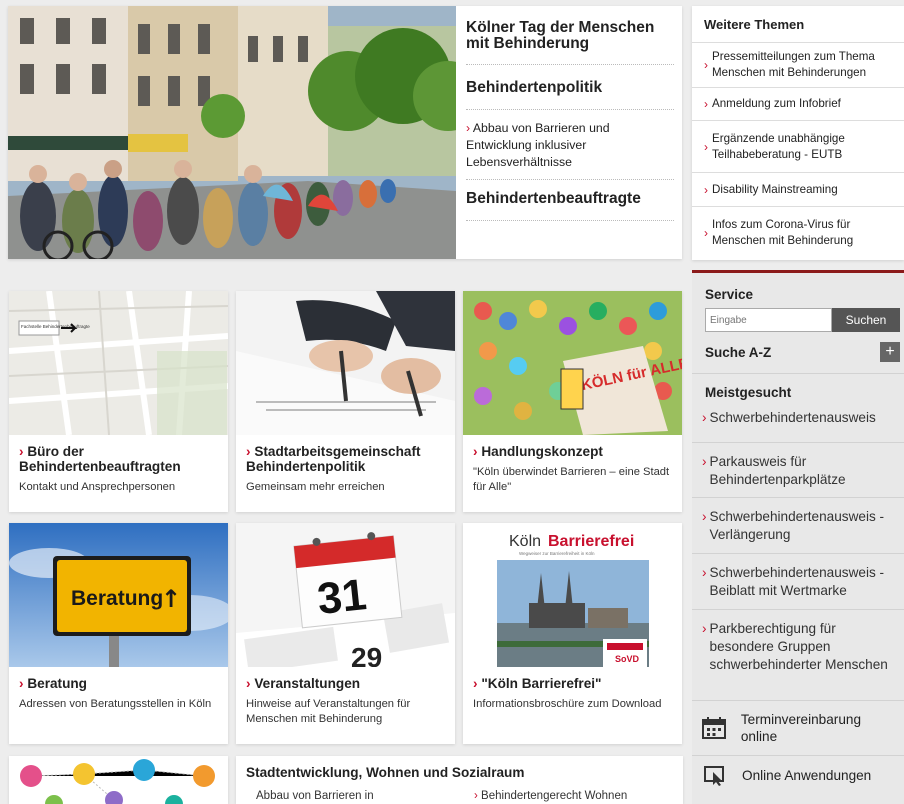  I want to click on sovd-logo: SoVD, so click(627, 659).